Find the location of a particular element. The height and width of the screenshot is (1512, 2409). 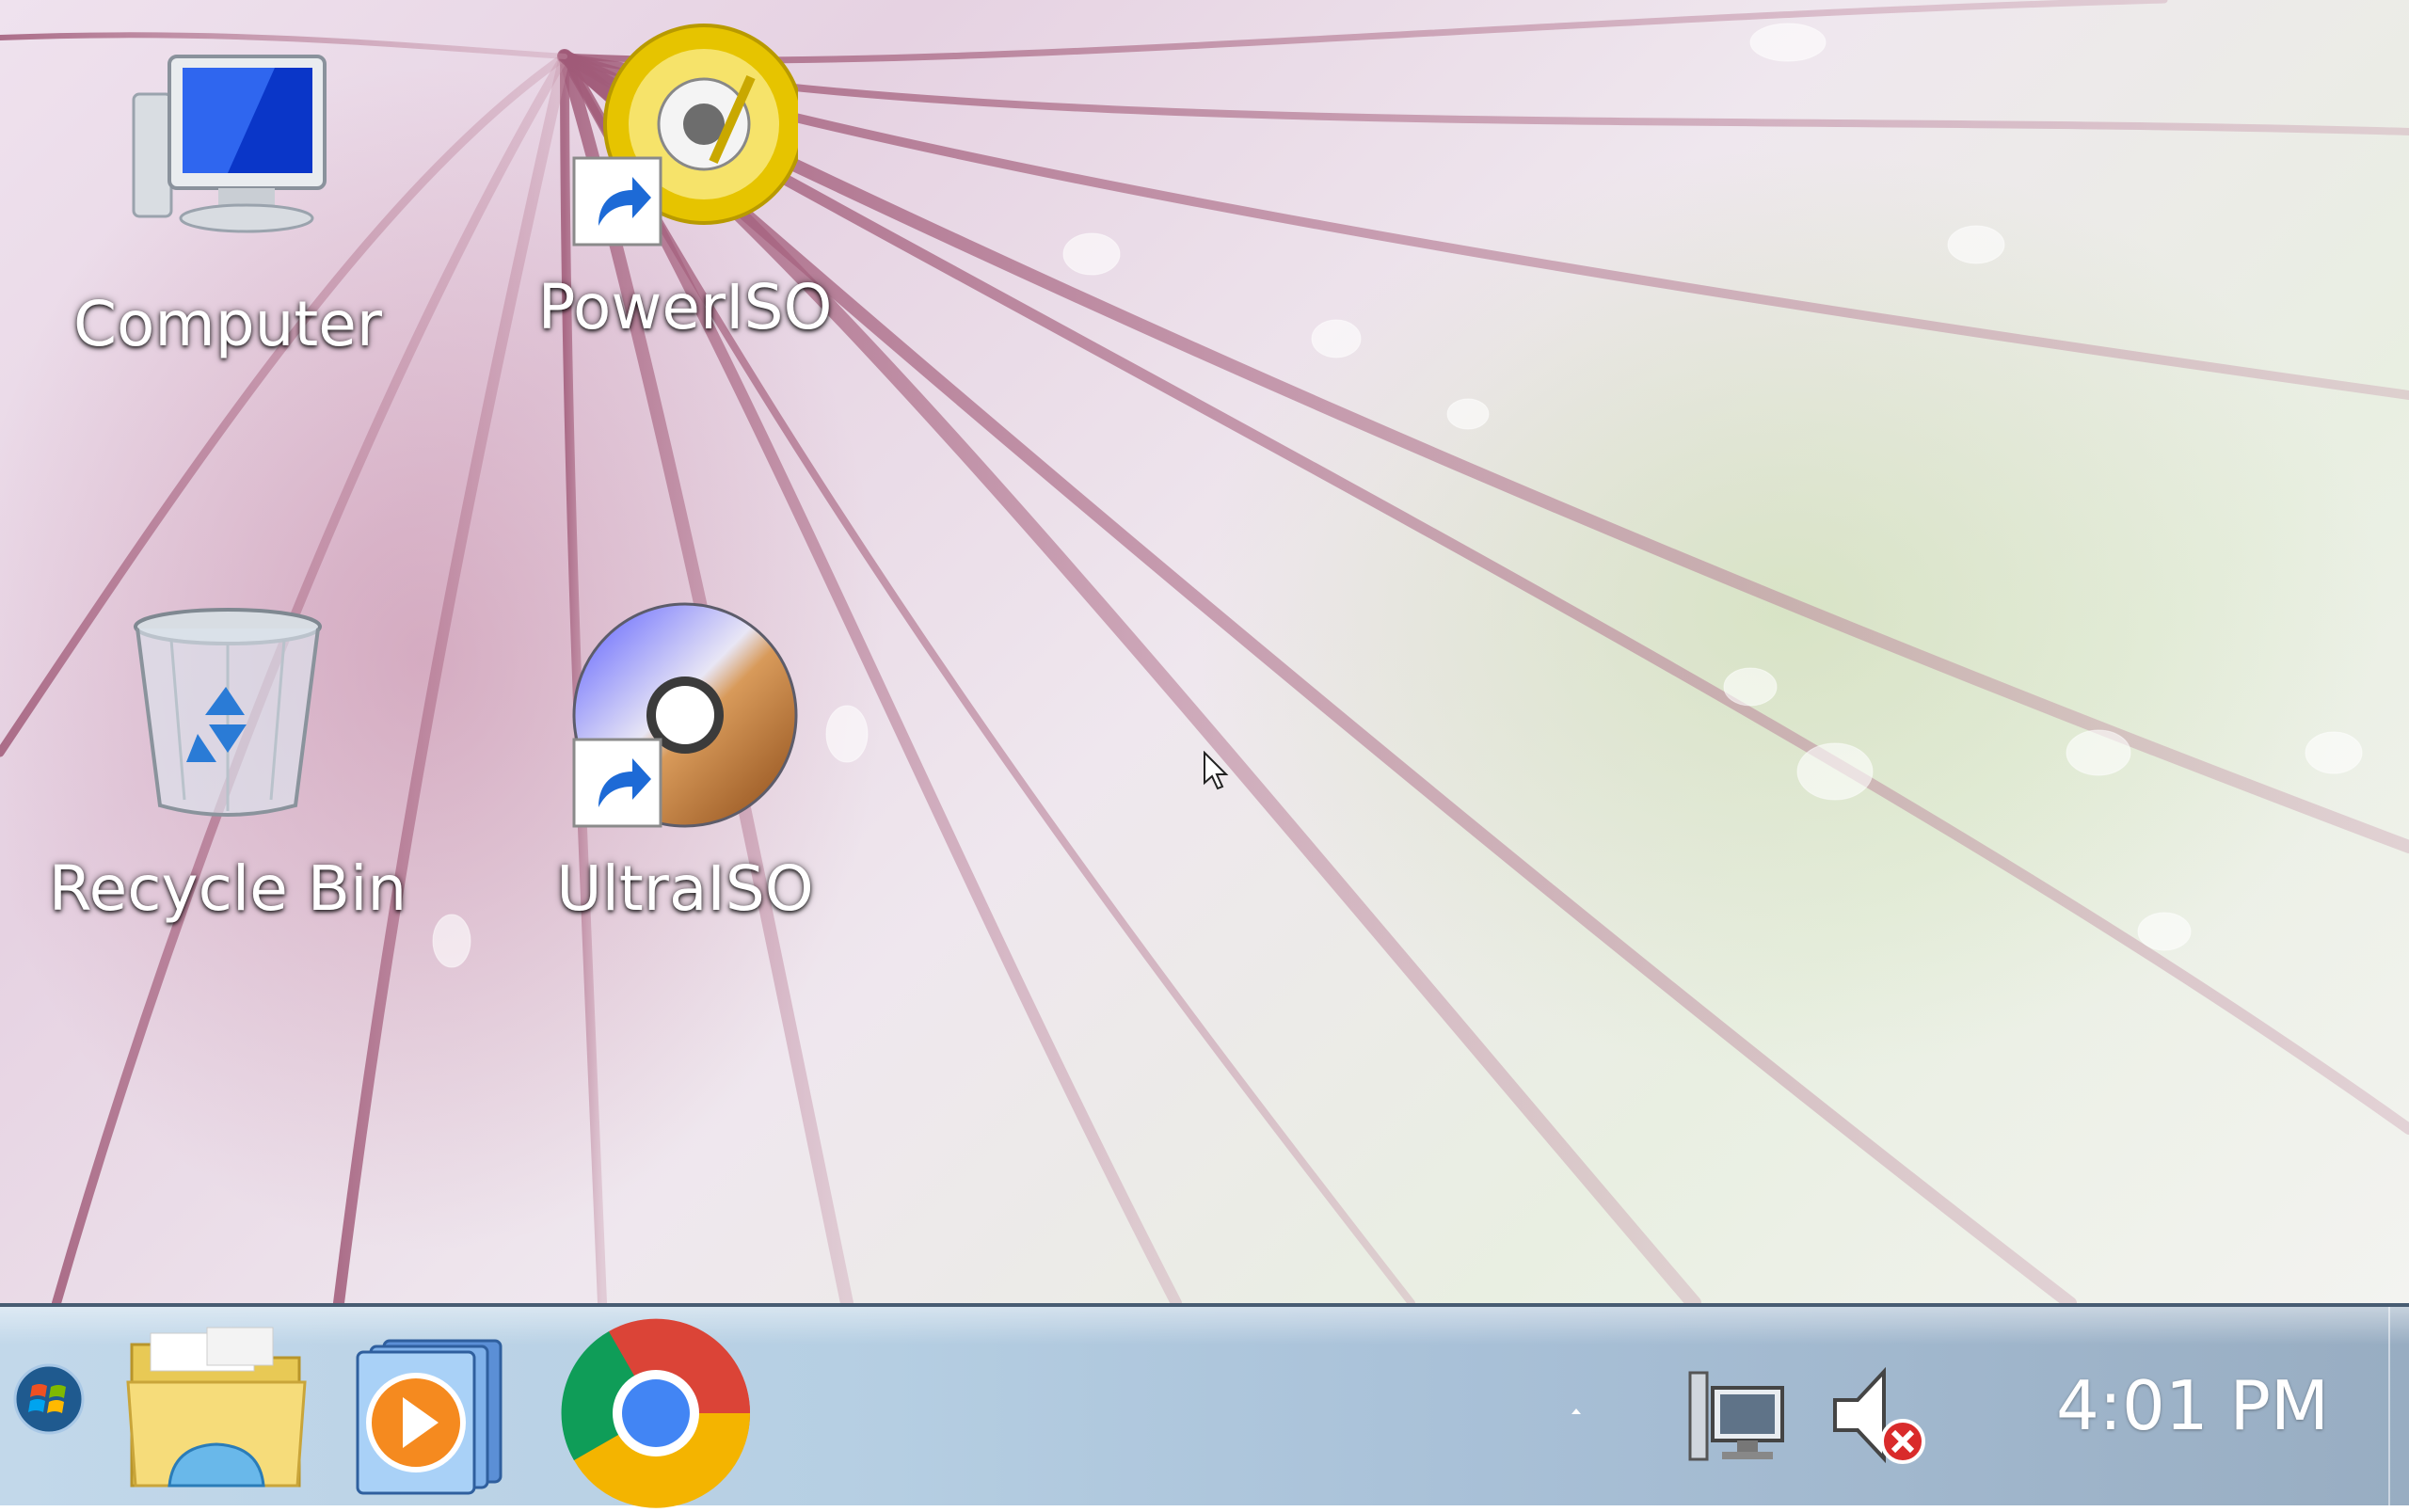

taskbar: 4:01 PM is located at coordinates (1205, 1405).